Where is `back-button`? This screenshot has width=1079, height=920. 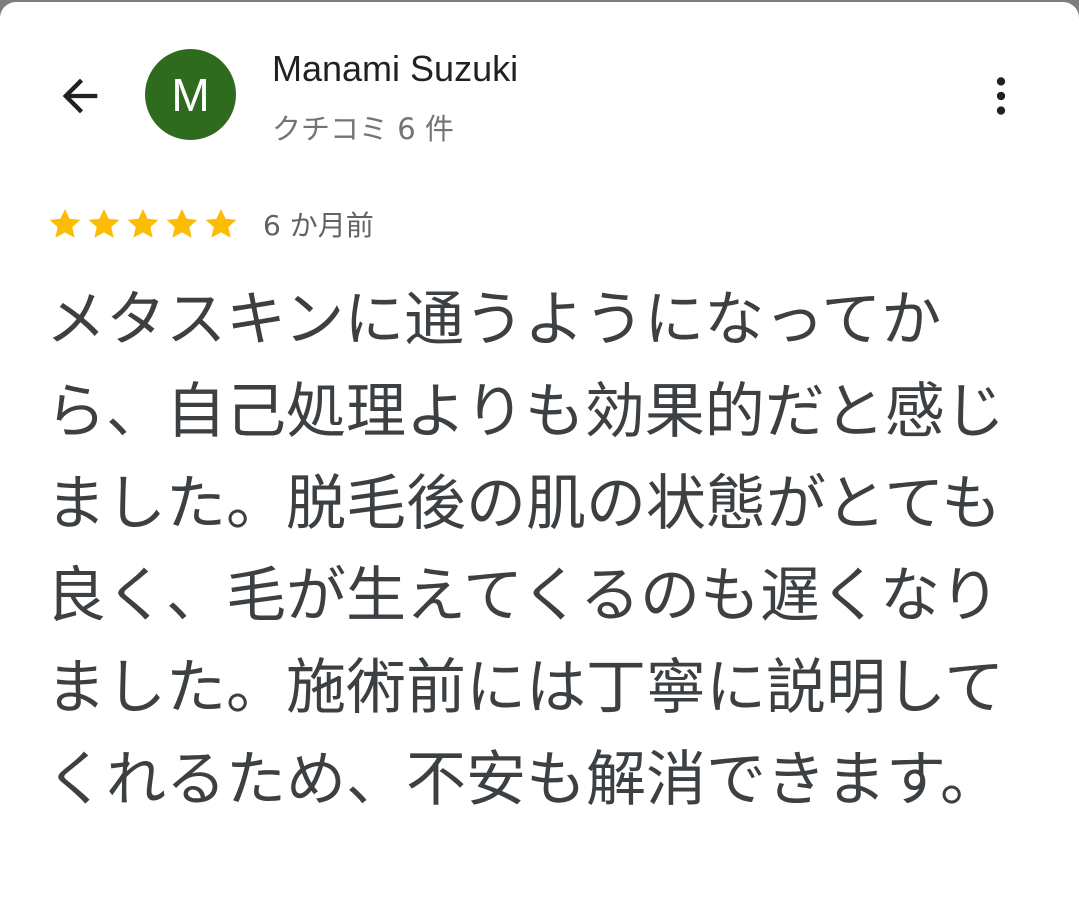
back-button is located at coordinates (80, 96).